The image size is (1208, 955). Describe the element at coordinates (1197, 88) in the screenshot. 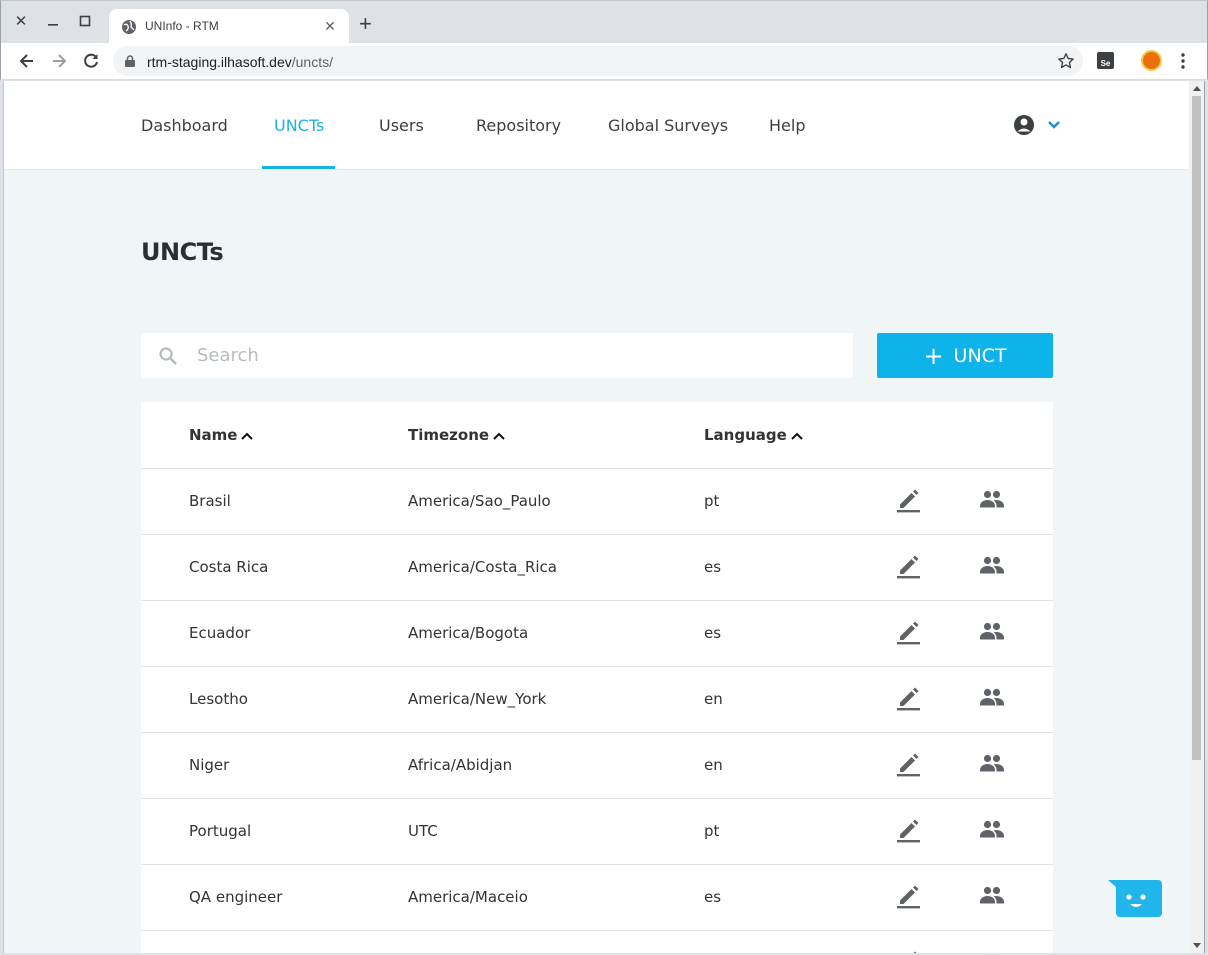

I see `scroll-up-icon` at that location.